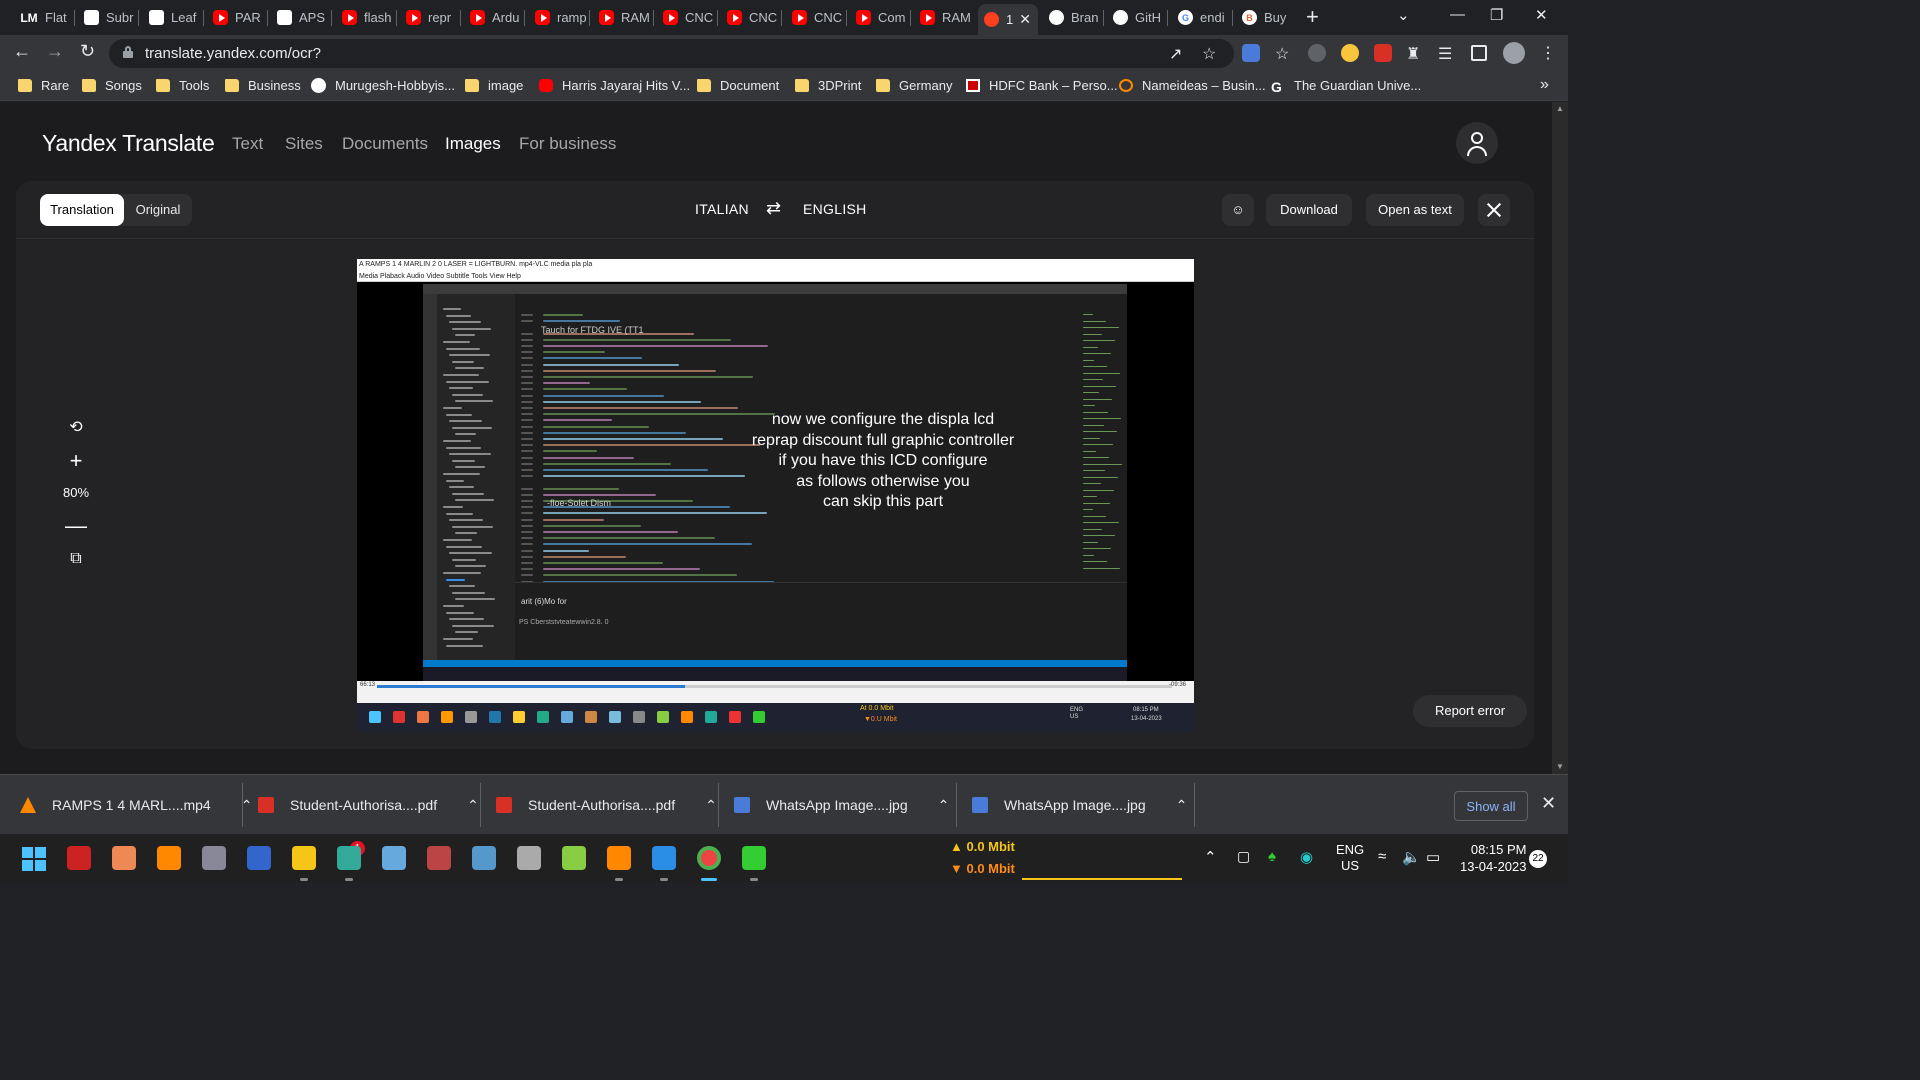  I want to click on extension-icon, so click(1317, 53).